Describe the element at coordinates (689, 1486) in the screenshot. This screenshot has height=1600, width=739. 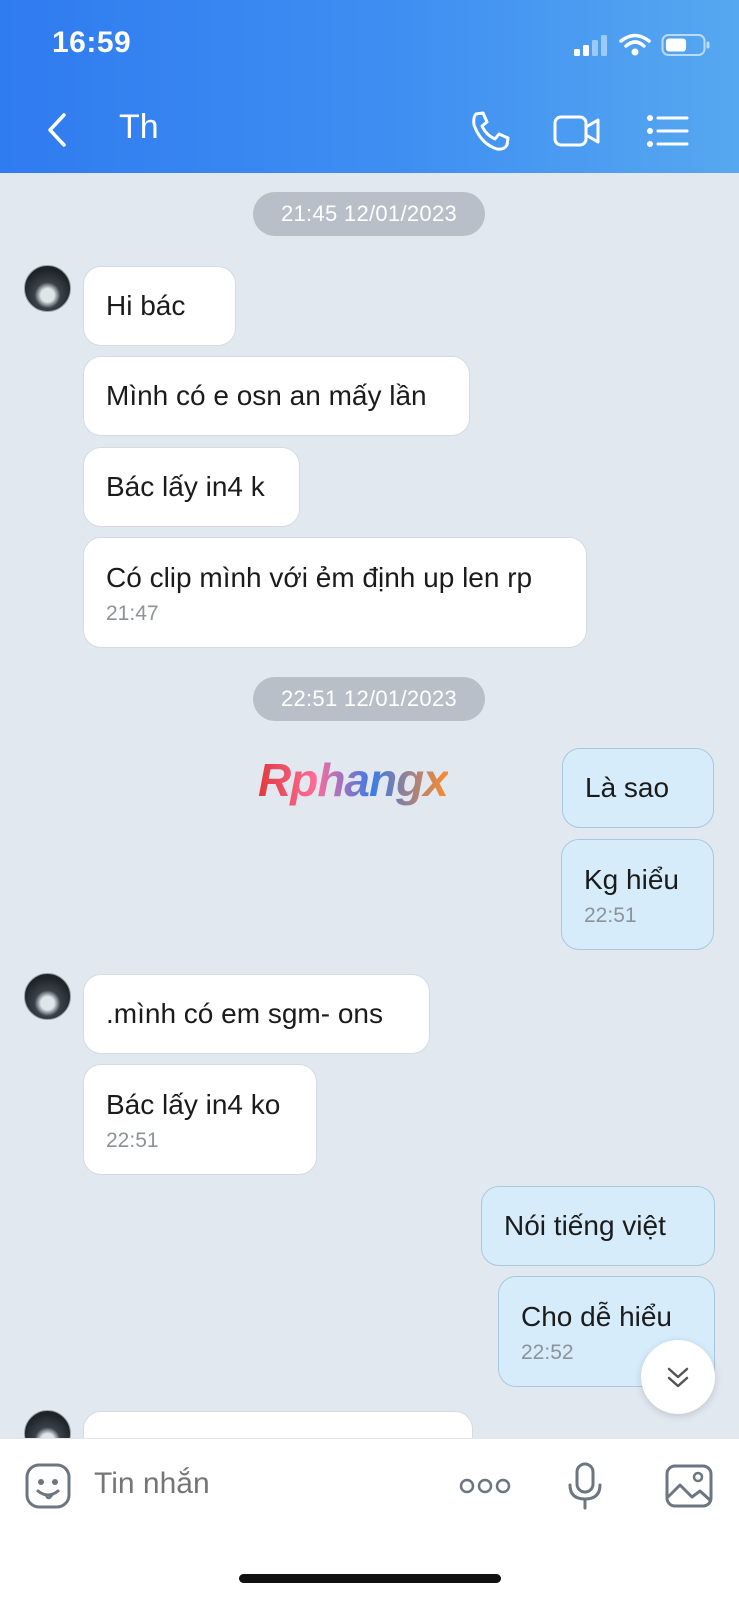
I see `image-gallery-icon` at that location.